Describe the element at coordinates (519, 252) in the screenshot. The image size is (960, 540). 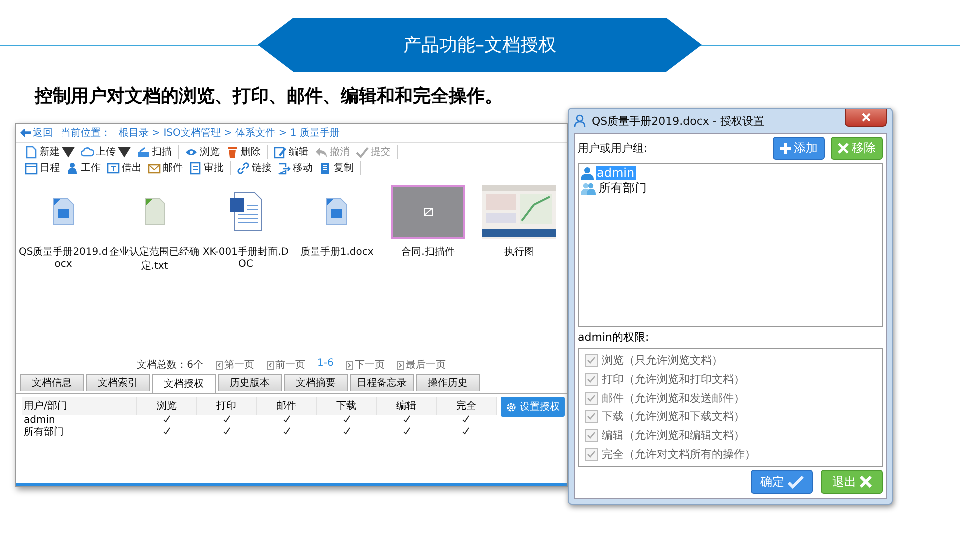
I see `file-name: 执行图` at that location.